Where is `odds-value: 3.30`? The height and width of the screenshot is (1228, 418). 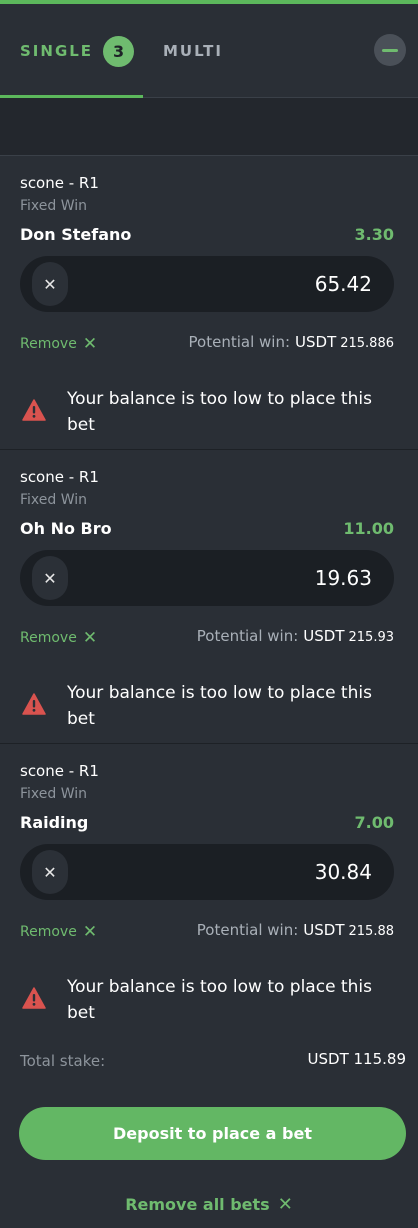
odds-value: 3.30 is located at coordinates (374, 234).